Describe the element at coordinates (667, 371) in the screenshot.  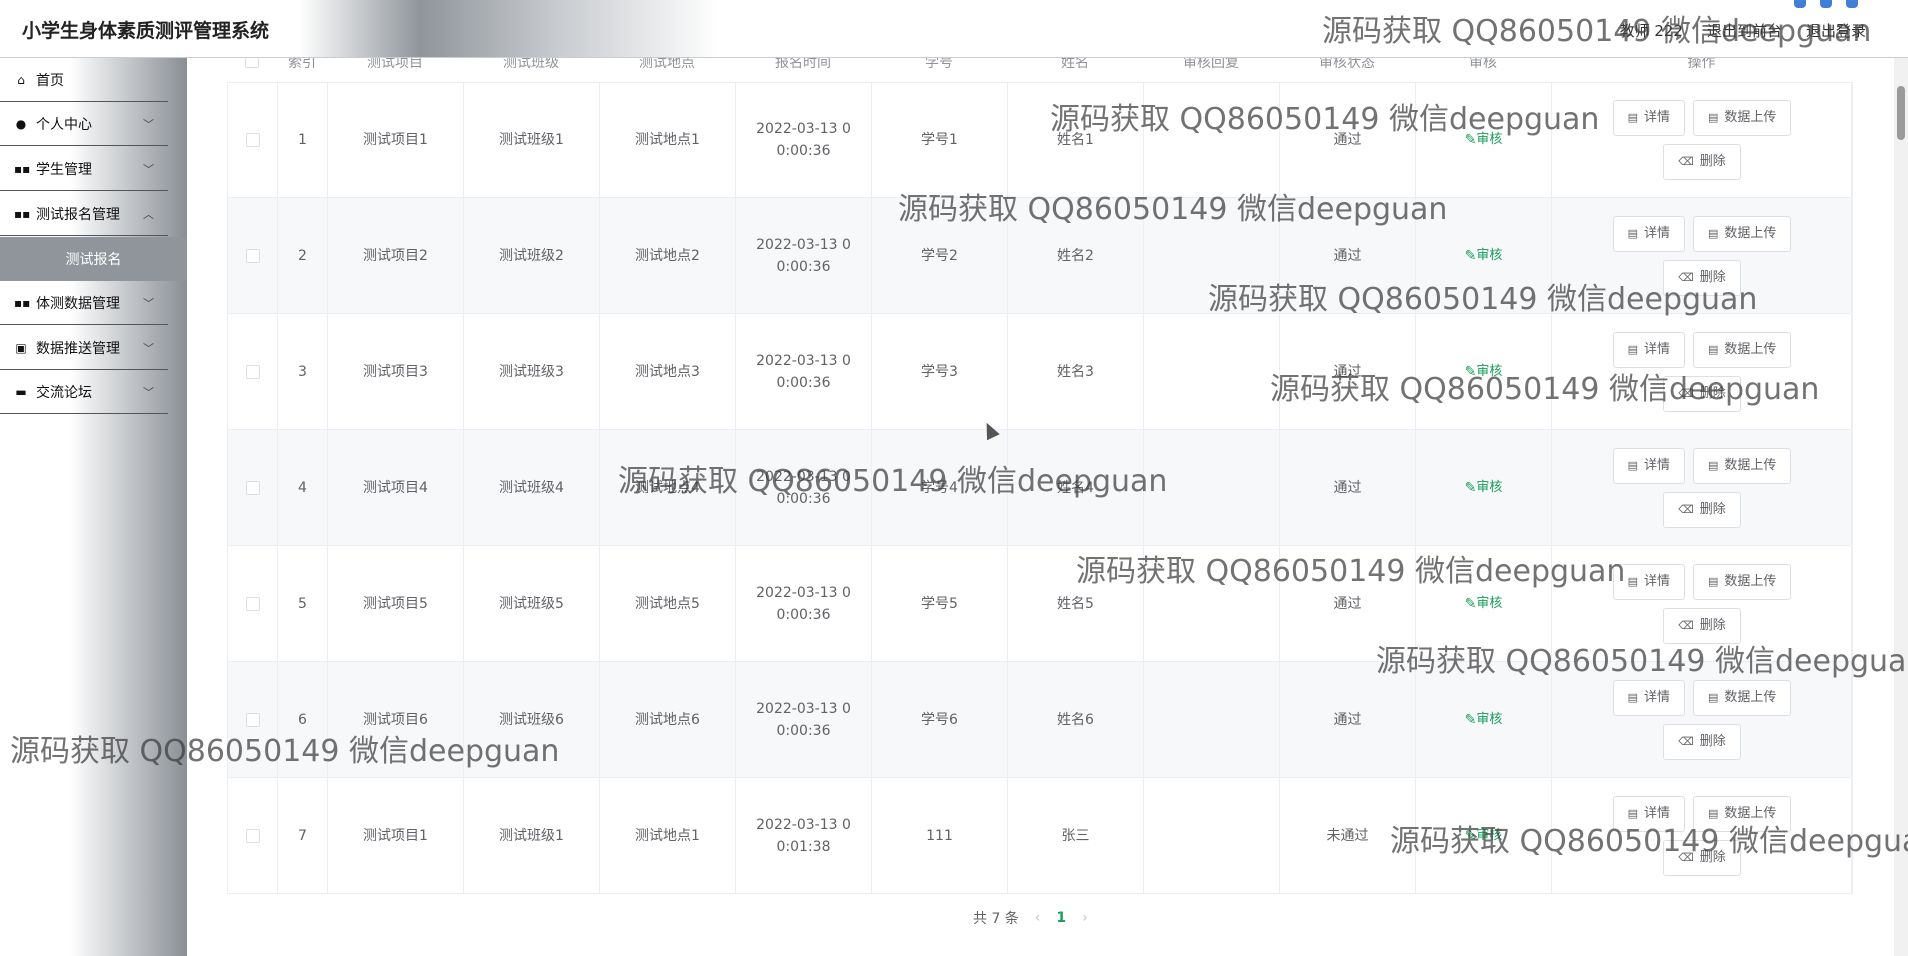
I see `cell-text: 测试地点3` at that location.